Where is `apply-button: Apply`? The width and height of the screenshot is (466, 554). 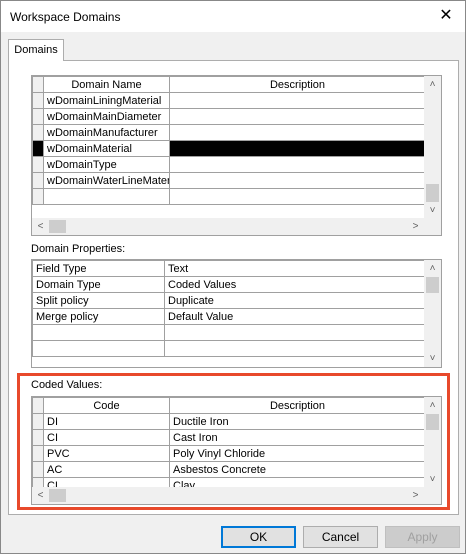
apply-button: Apply is located at coordinates (422, 537).